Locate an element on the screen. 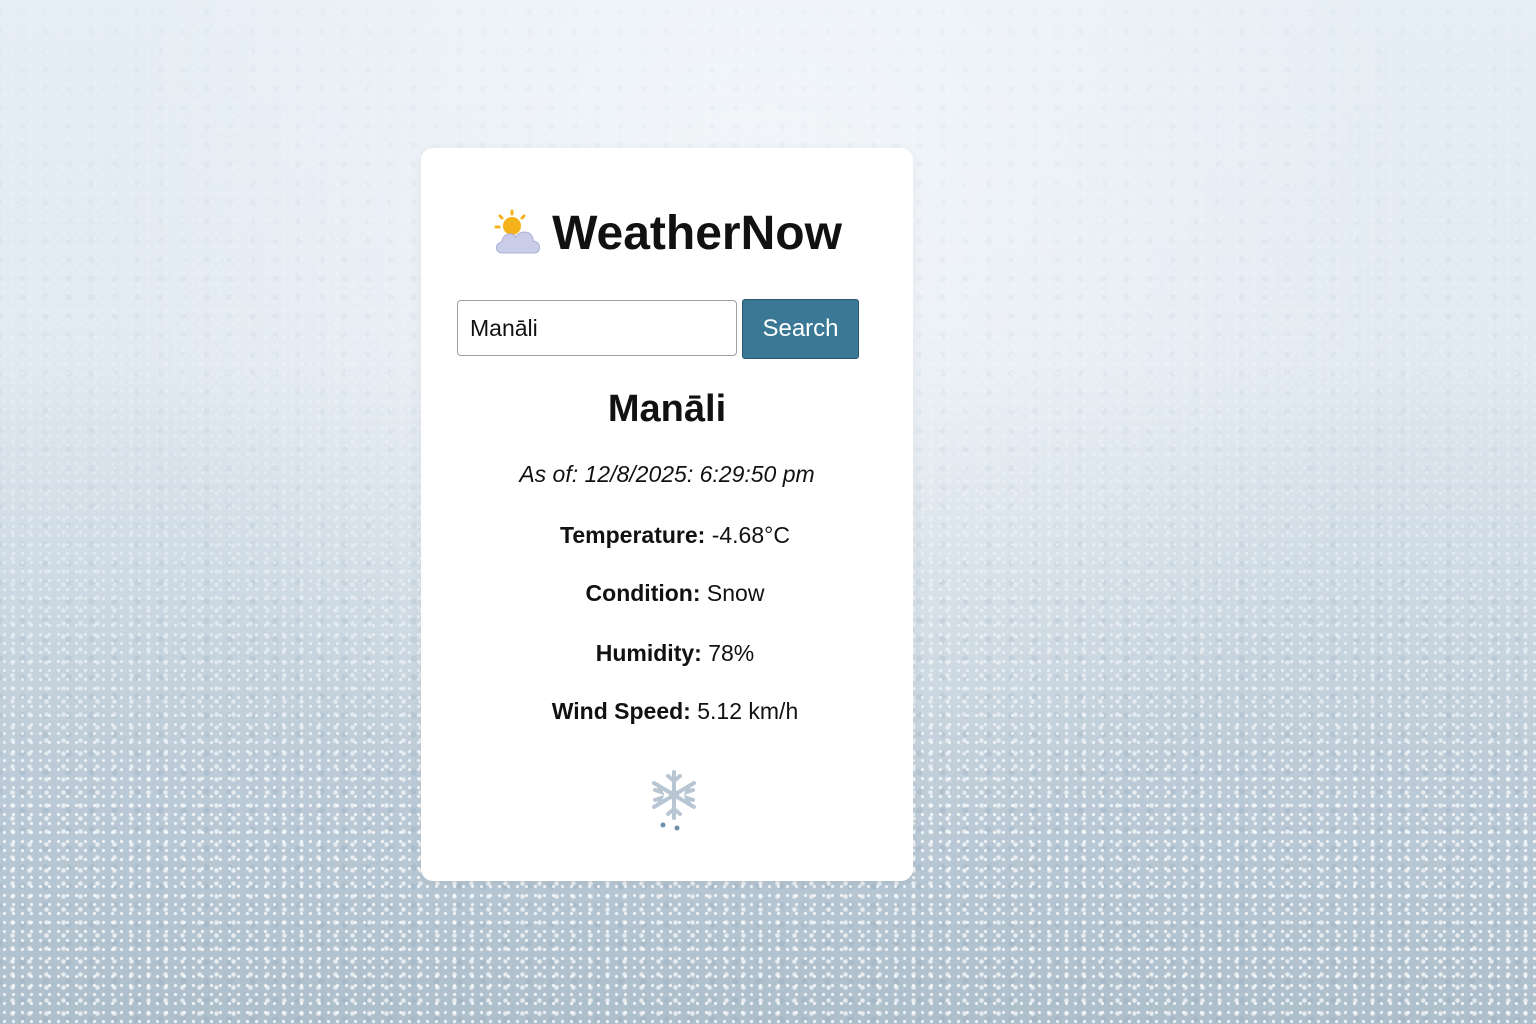  humidity-row: Humidity: 78% is located at coordinates (675, 653).